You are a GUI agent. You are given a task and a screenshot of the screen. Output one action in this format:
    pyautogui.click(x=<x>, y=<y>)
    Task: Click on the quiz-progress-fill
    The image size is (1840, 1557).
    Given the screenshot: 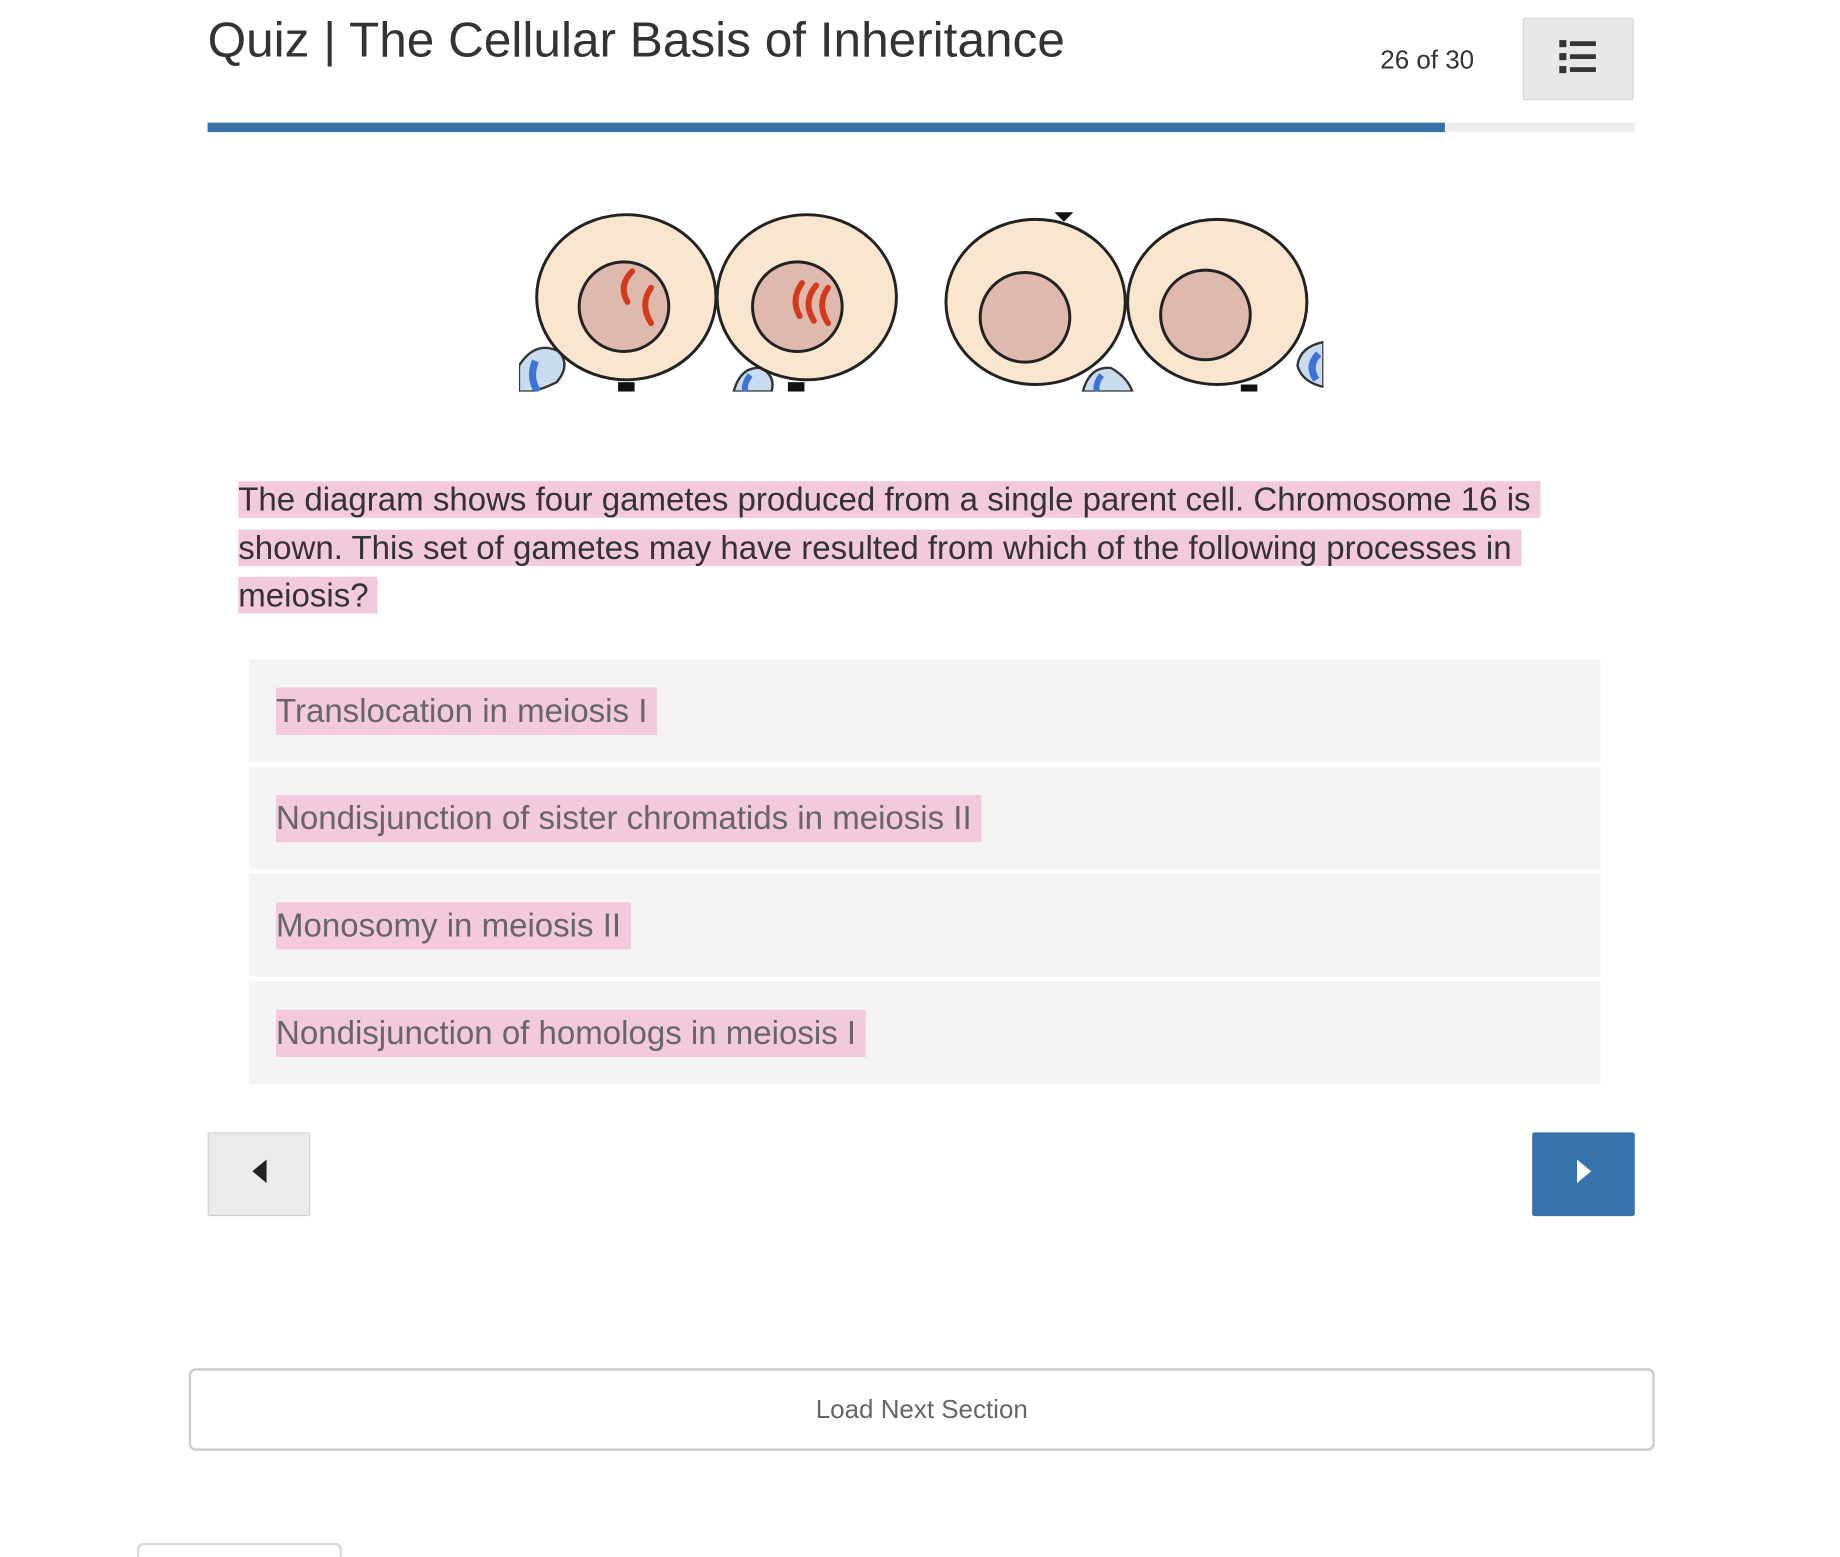 What is the action you would take?
    pyautogui.click(x=826, y=127)
    